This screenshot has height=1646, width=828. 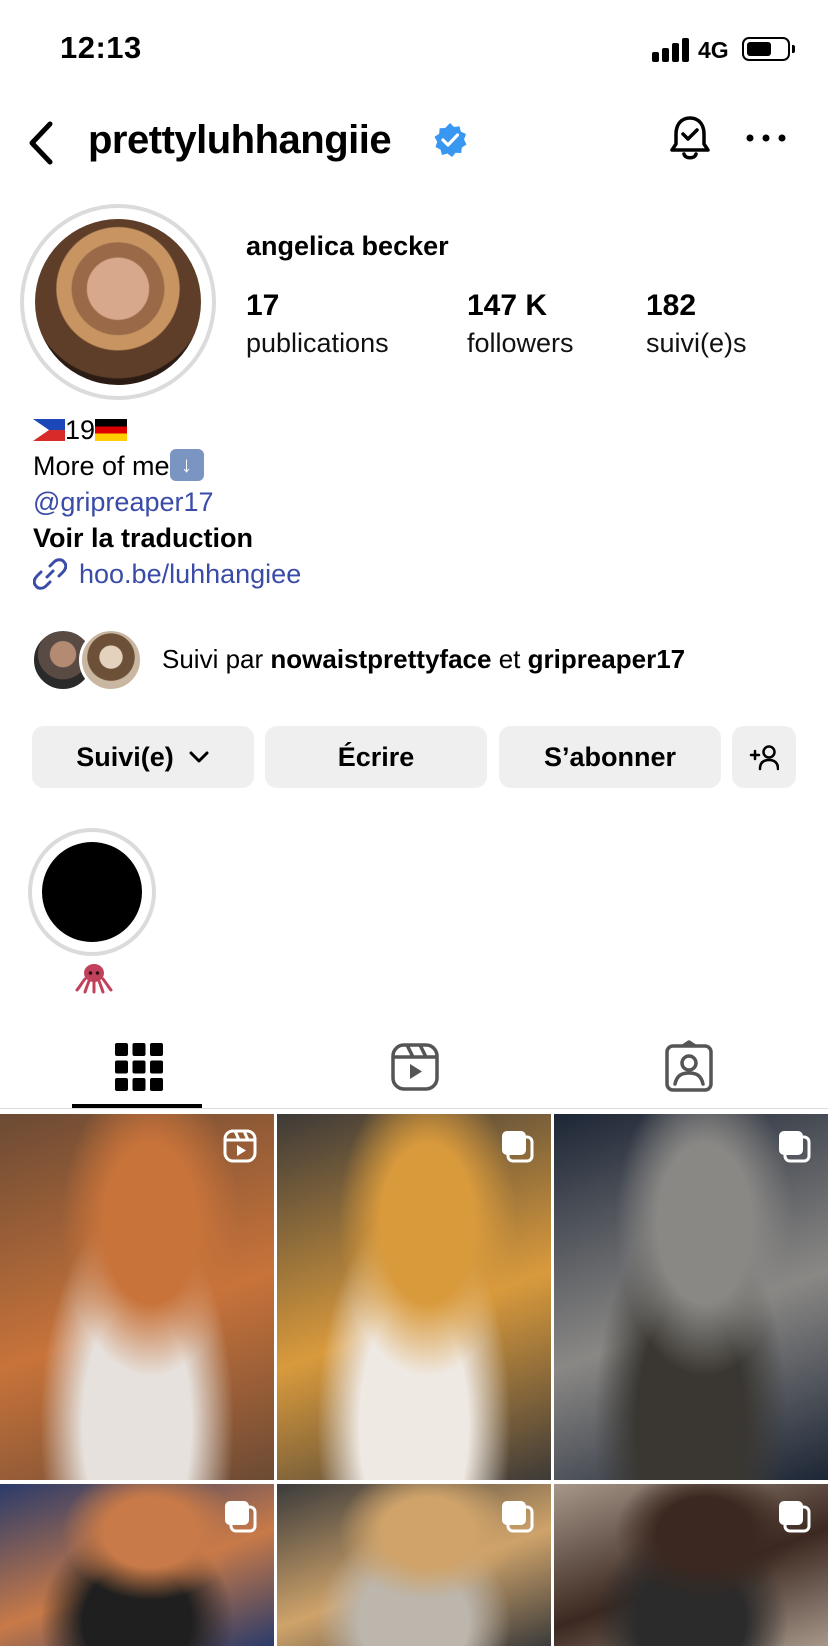 What do you see at coordinates (450, 140) in the screenshot?
I see `verified-badge-icon` at bounding box center [450, 140].